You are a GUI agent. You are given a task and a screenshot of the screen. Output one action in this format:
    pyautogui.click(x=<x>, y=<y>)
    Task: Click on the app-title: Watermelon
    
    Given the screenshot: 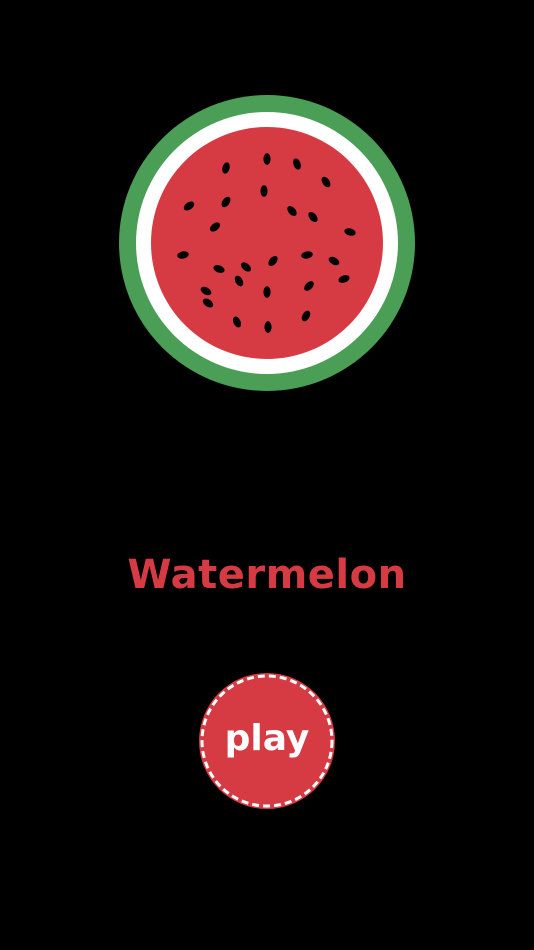 What is the action you would take?
    pyautogui.click(x=267, y=575)
    